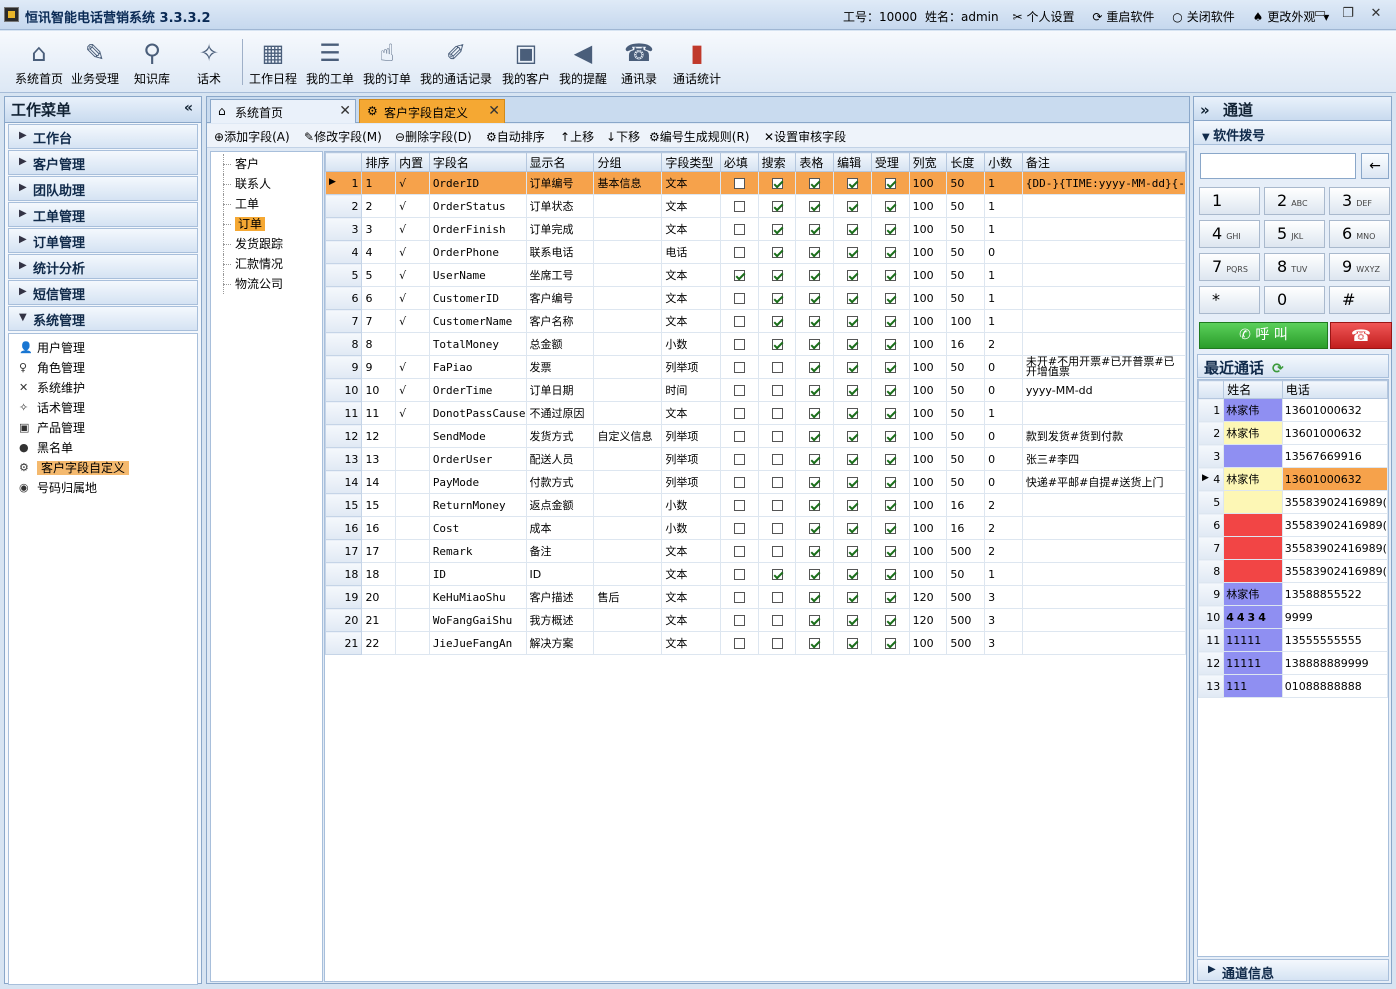  Describe the element at coordinates (456, 63) in the screenshot. I see `toolbar-call-record-button: ✐ 我的通话记录` at that location.